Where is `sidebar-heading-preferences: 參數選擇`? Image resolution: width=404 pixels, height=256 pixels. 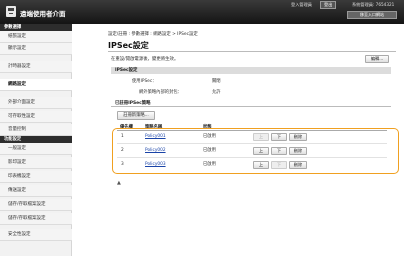 sidebar-heading-preferences: 參數選擇 is located at coordinates (36, 27).